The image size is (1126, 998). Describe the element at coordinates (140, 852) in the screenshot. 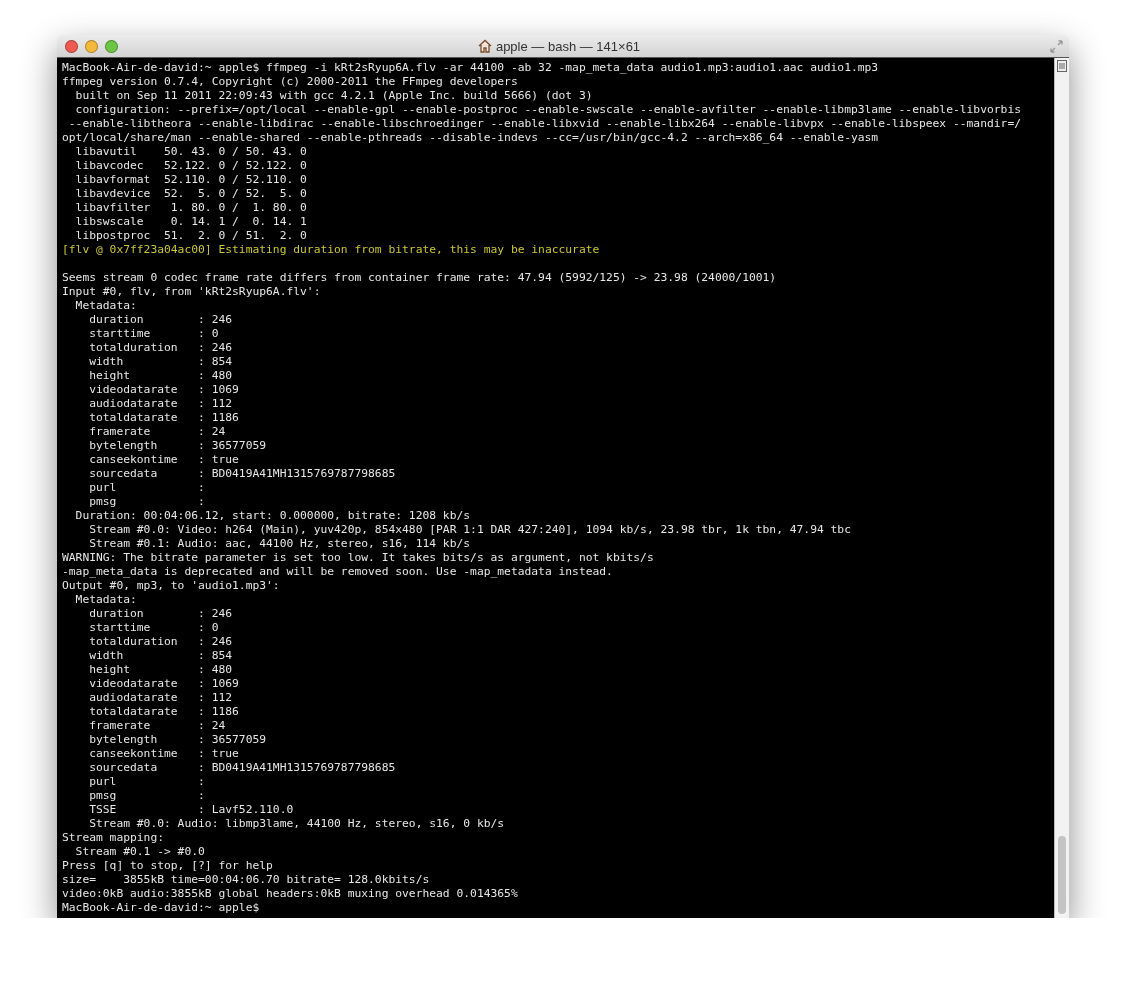

I see `terminal-line: Stream #0.1 -> #0.0` at that location.